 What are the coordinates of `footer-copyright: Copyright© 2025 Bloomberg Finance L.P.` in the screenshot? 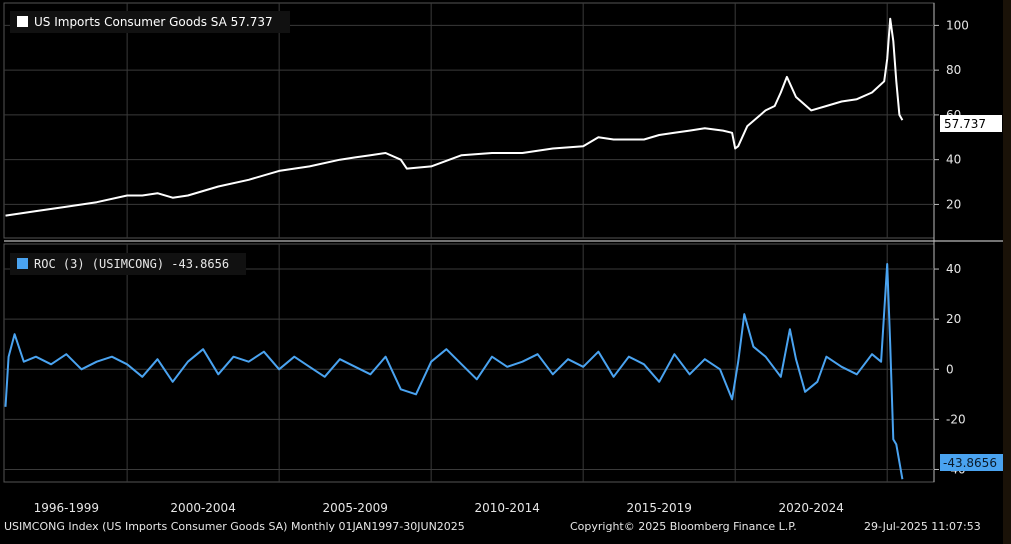 It's located at (683, 526).